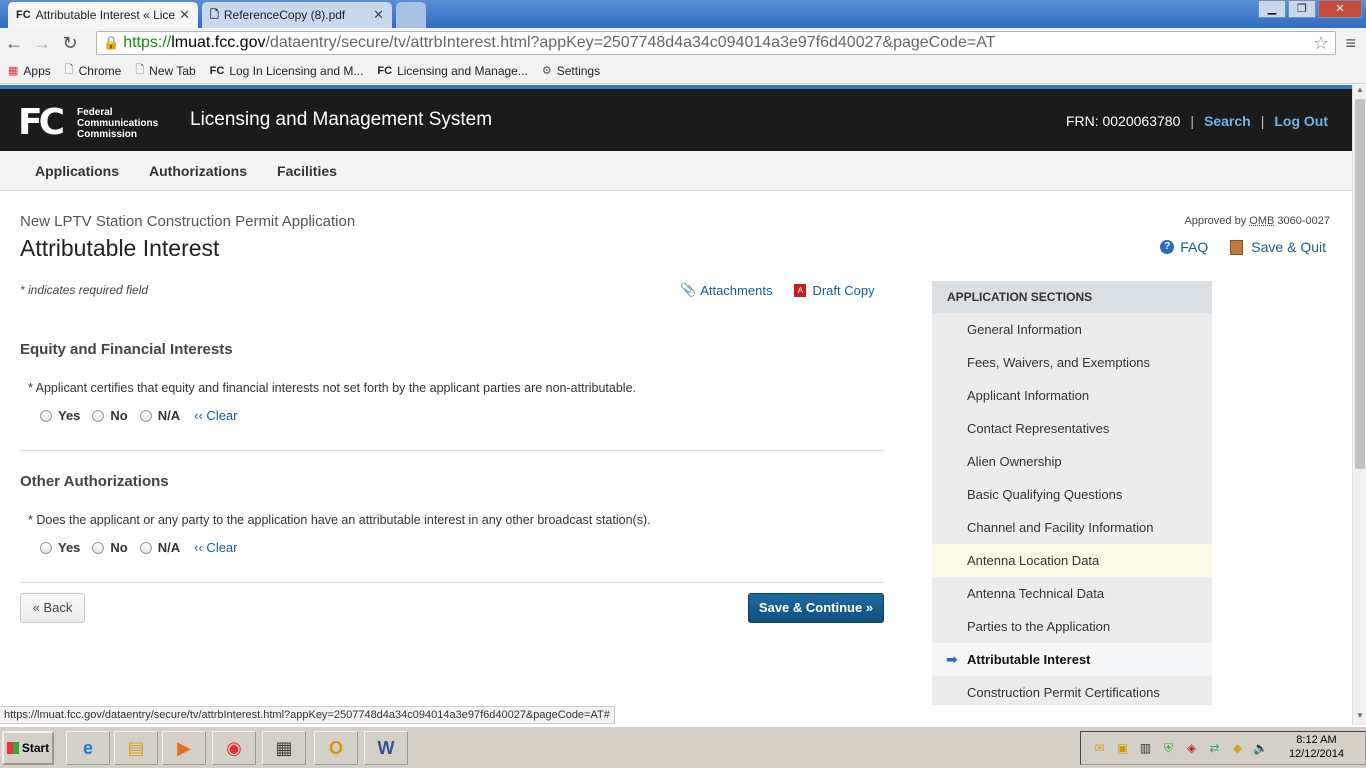  I want to click on sidebar-item: Construction Permit Certifications, so click(1072, 690).